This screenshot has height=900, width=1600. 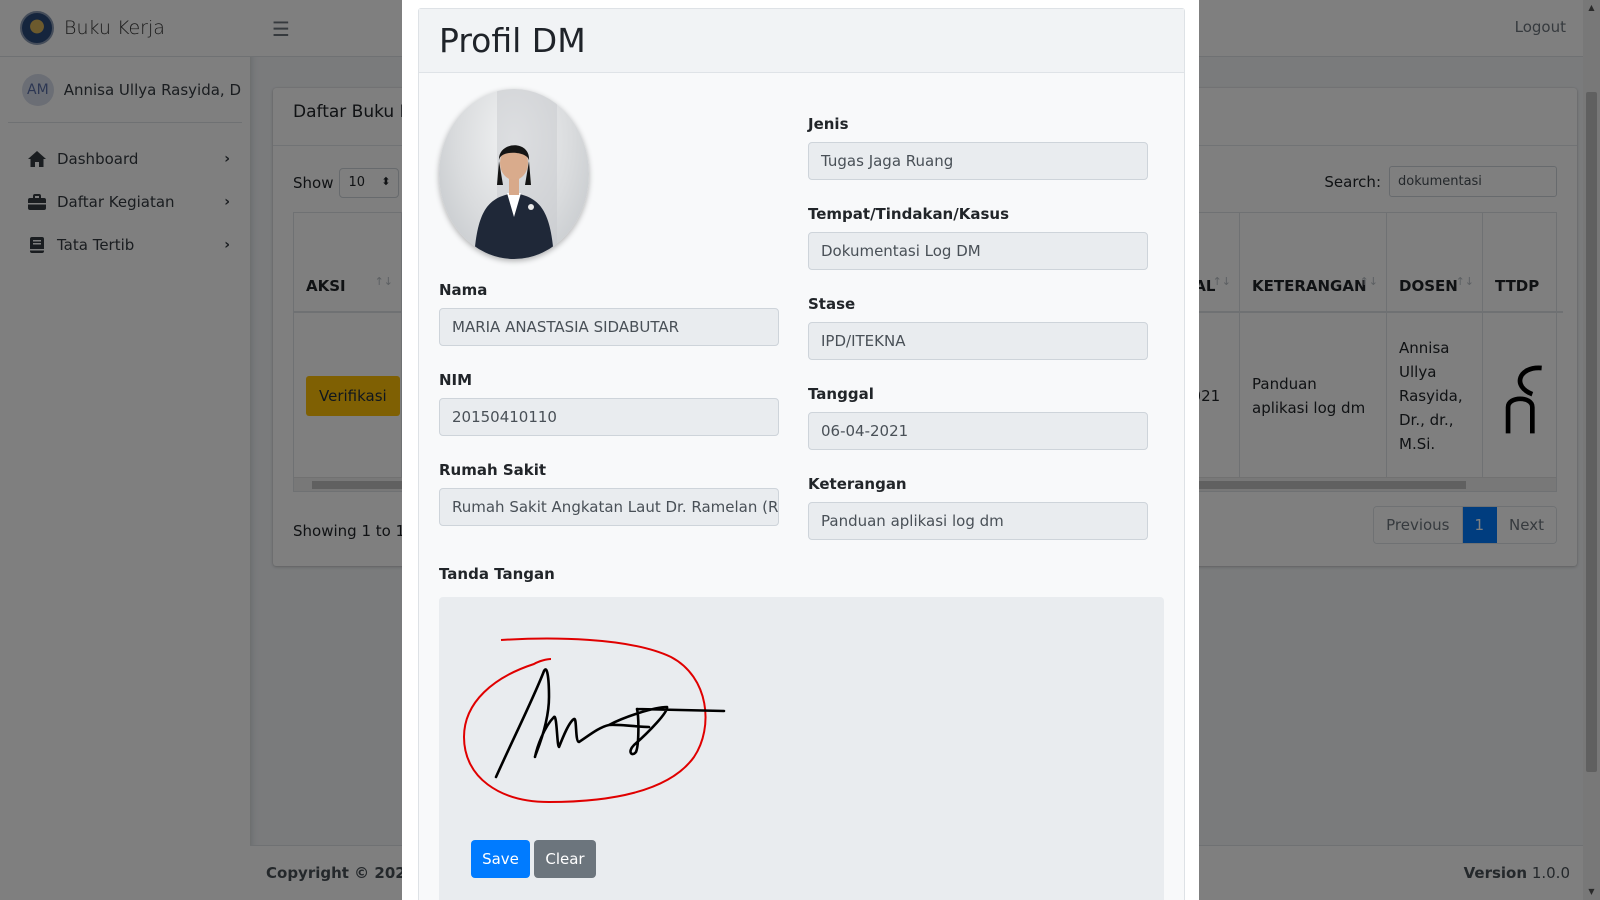 I want to click on profile-photo, so click(x=514, y=174).